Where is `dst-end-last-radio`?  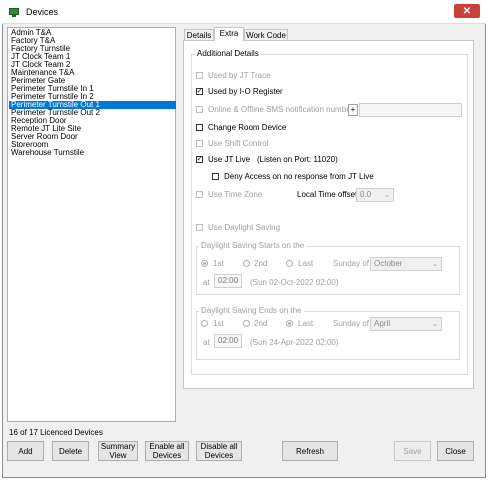
dst-end-last-radio is located at coordinates (289, 323).